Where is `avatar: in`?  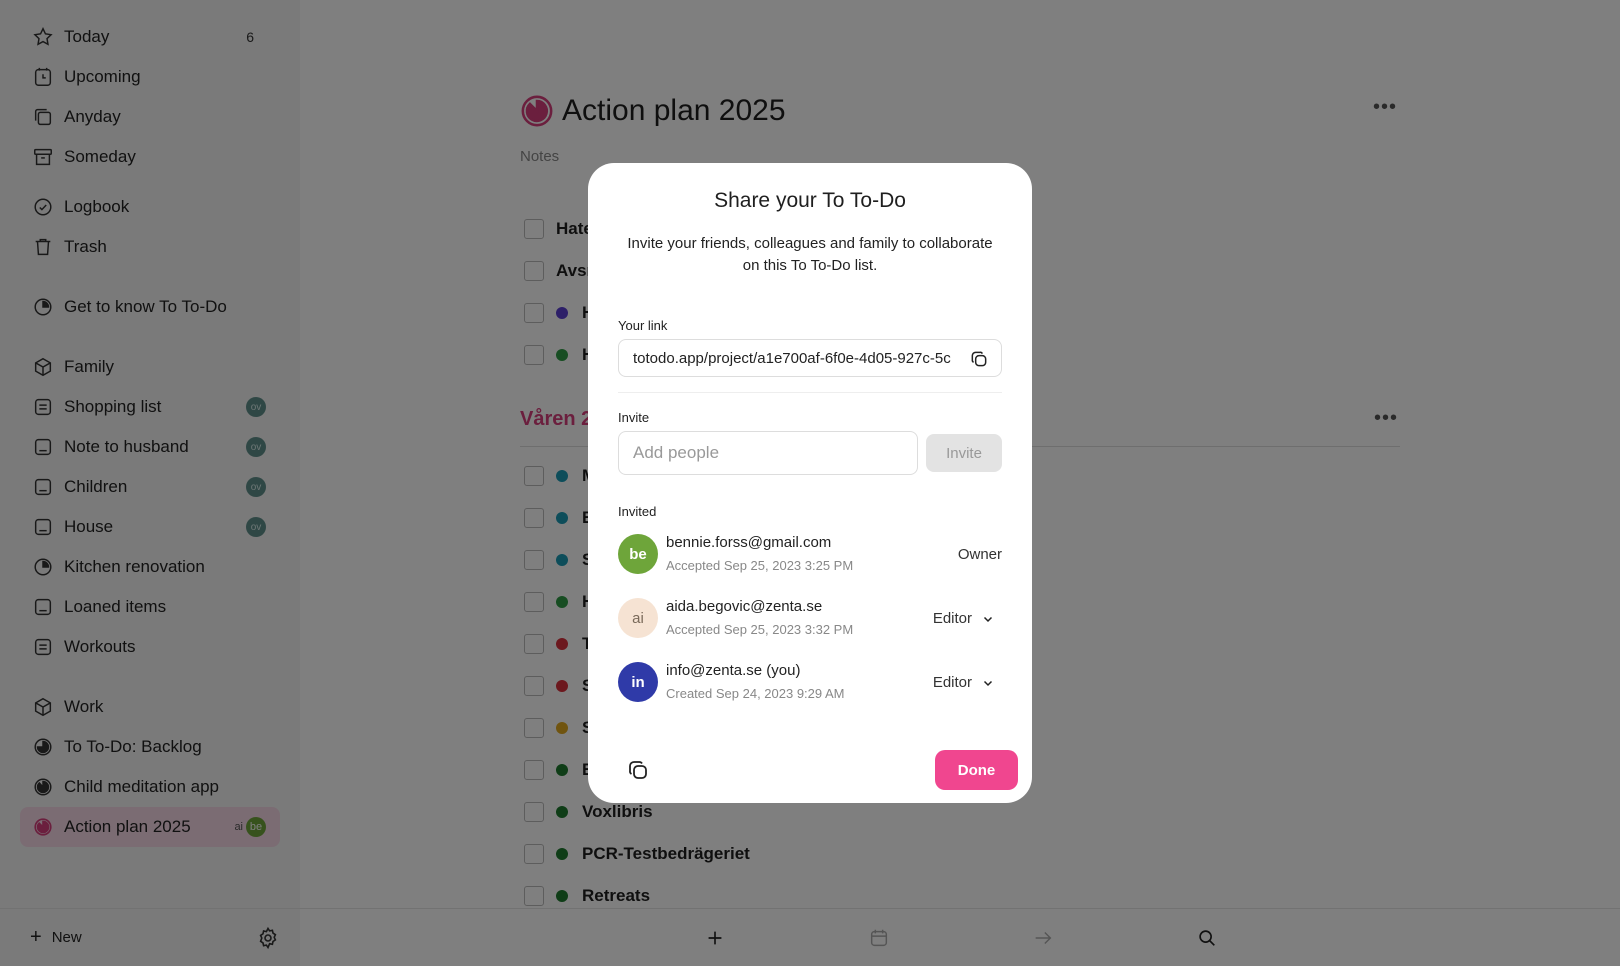 avatar: in is located at coordinates (638, 682).